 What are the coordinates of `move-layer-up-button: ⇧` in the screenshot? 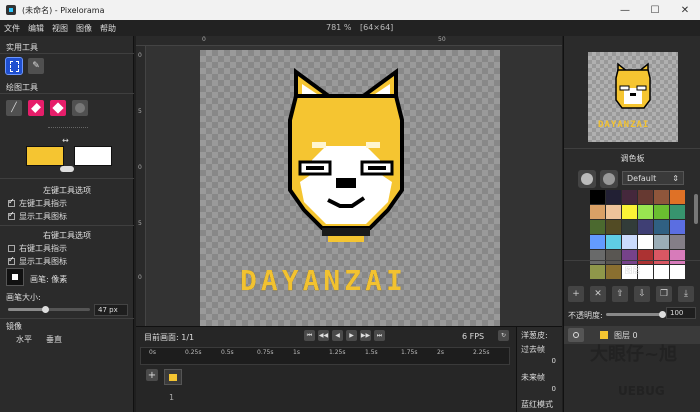 It's located at (620, 294).